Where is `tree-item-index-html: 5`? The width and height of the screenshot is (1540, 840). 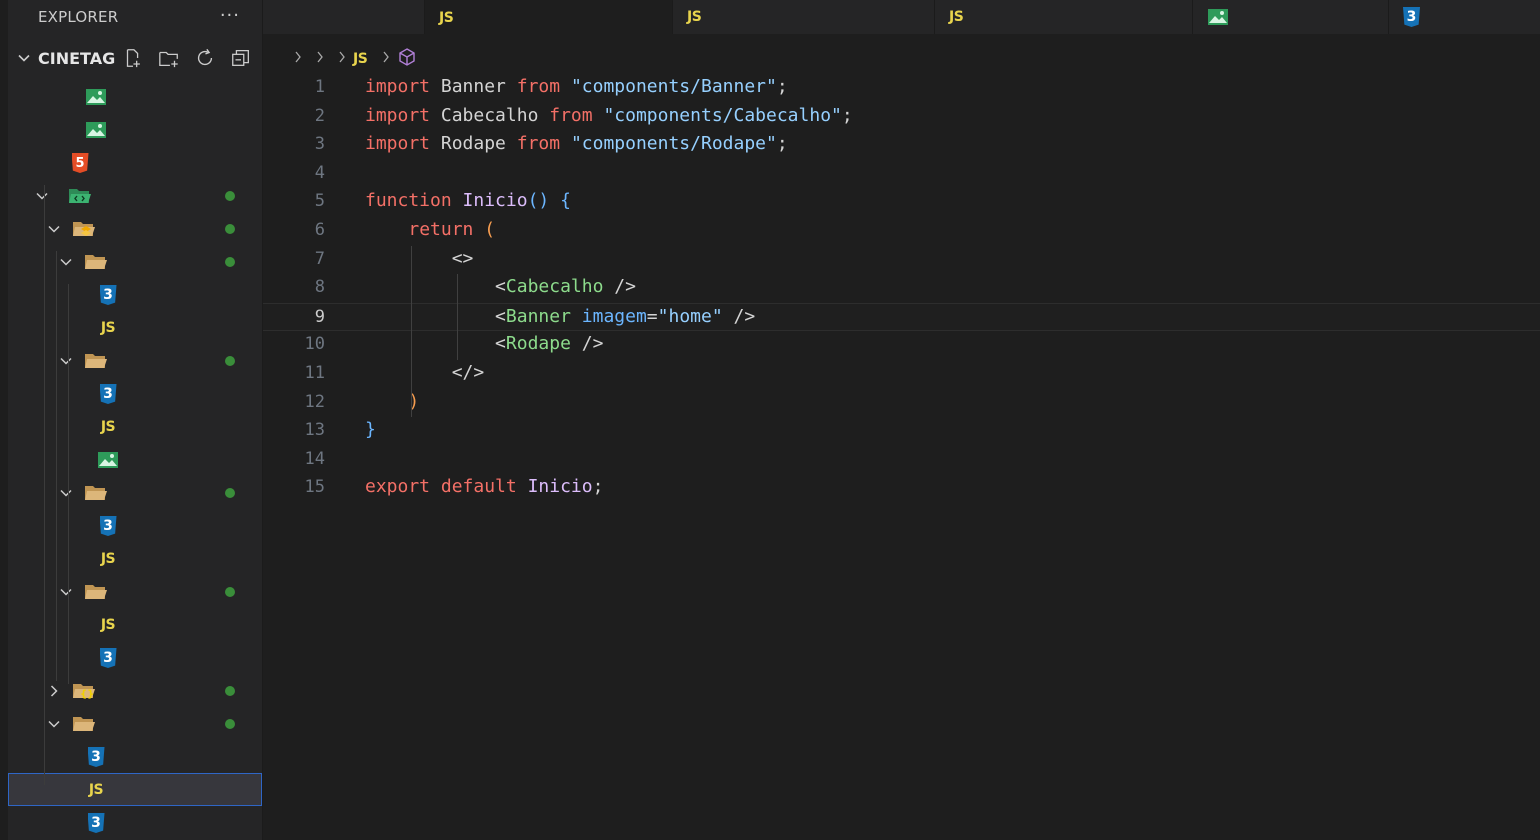
tree-item-index-html: 5 is located at coordinates (135, 162).